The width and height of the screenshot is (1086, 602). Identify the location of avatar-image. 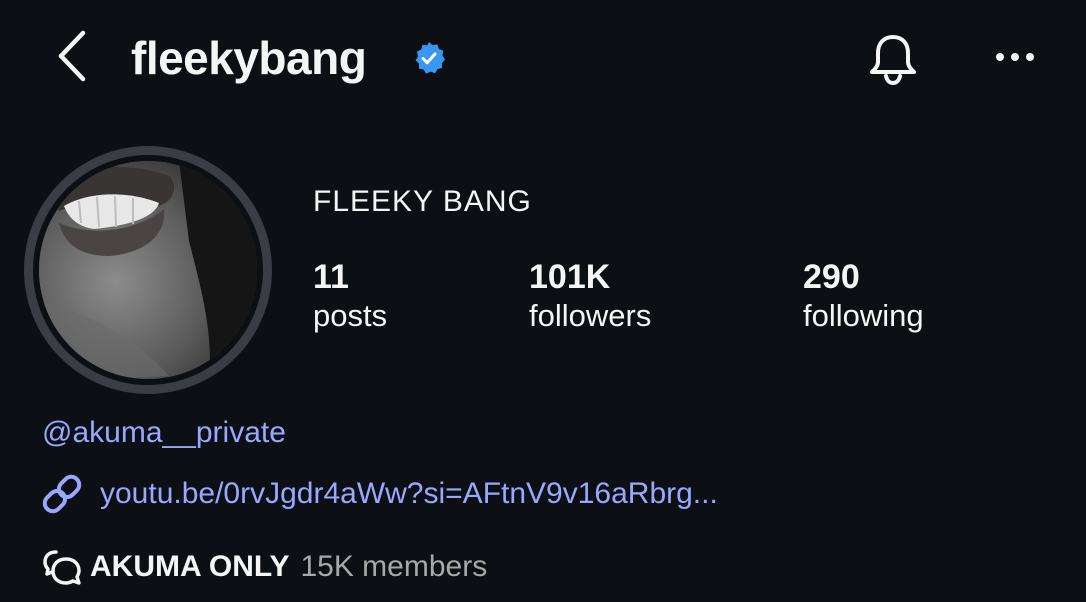
(148, 270).